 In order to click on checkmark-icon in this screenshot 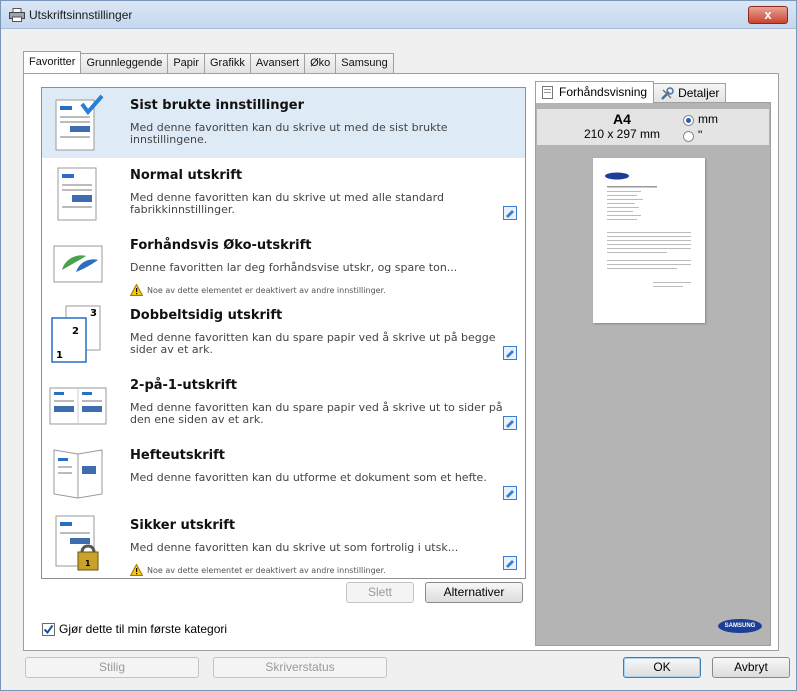, I will do `click(48, 629)`.